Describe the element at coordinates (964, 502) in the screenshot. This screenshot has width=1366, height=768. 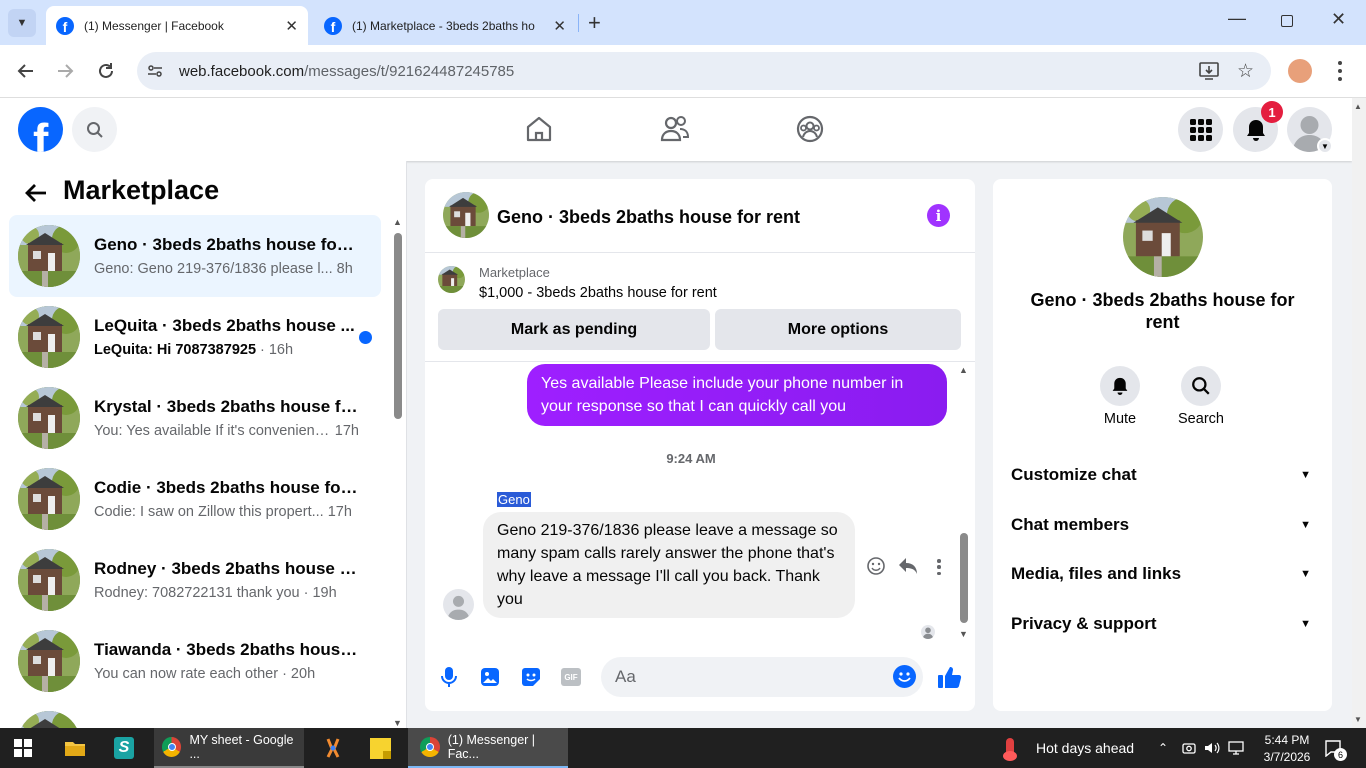
I see `messages-scrollbar: ▲ ▼` at that location.